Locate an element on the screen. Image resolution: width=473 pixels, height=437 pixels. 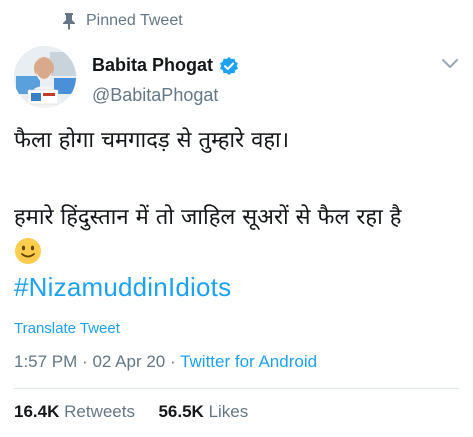
translate-tweet-link: Translate Tweet is located at coordinates (67, 328).